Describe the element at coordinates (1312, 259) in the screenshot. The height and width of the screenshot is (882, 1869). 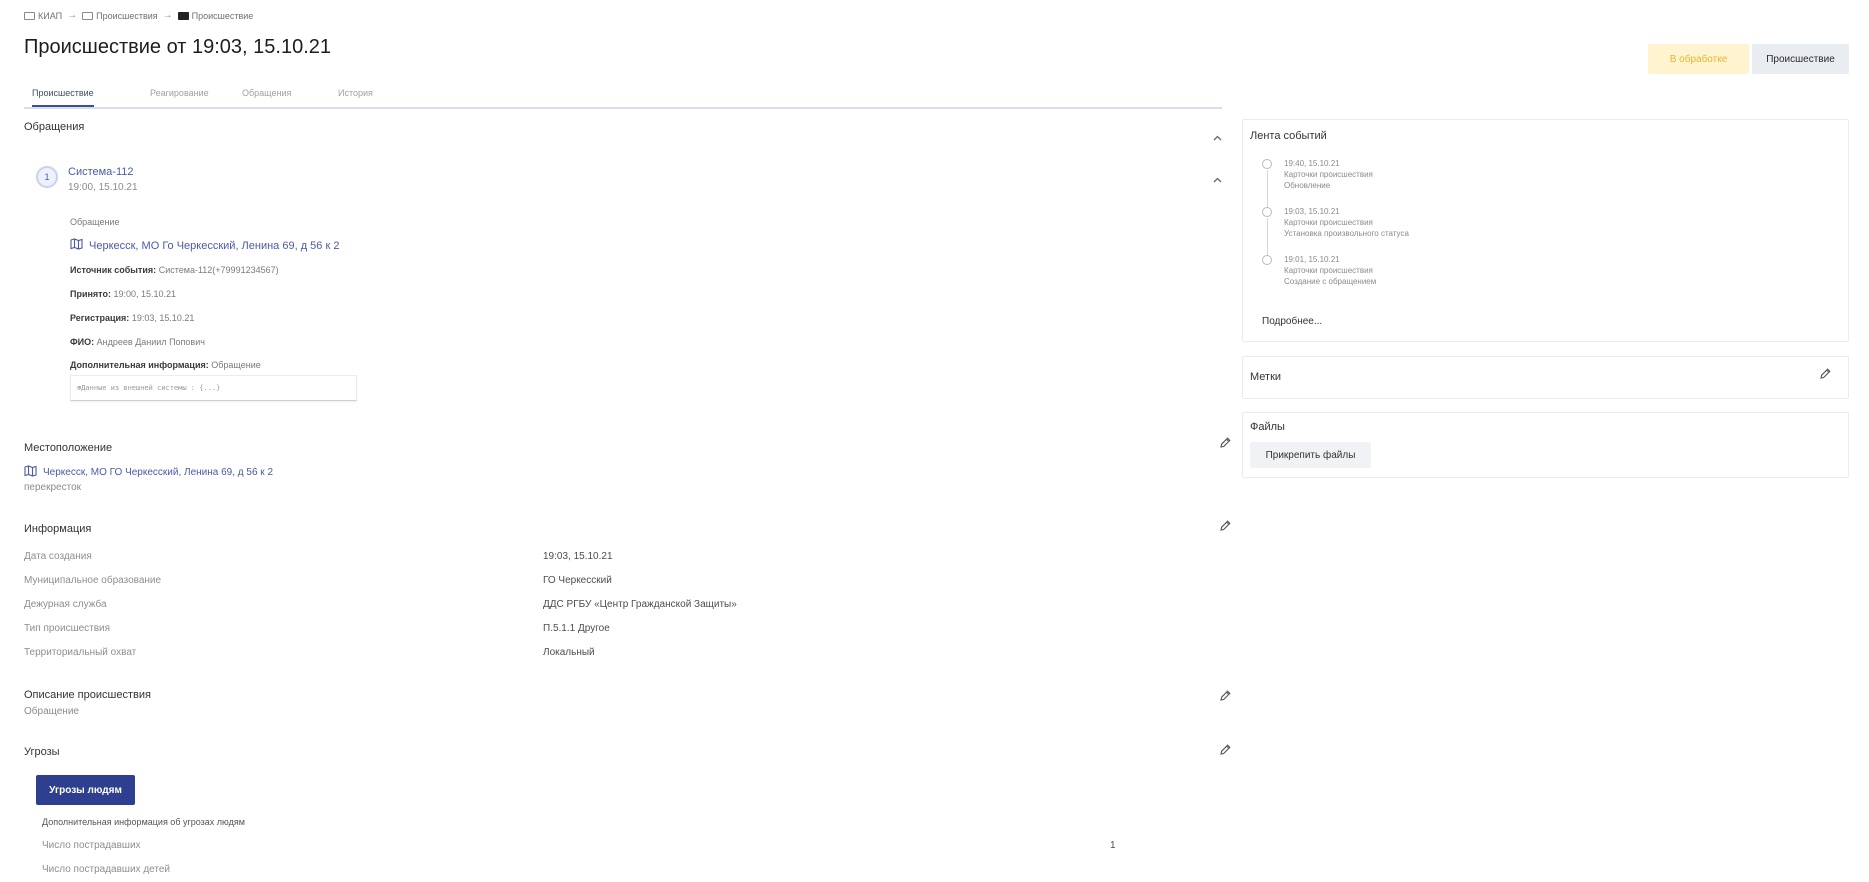
I see `event-time: 19:01, 15.10.21` at that location.